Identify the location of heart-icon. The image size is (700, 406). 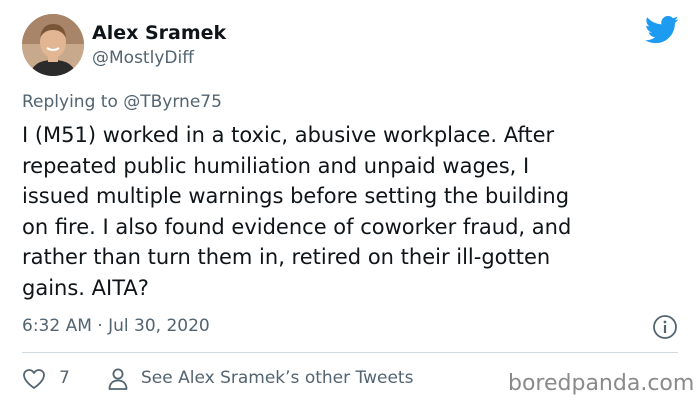
(34, 379).